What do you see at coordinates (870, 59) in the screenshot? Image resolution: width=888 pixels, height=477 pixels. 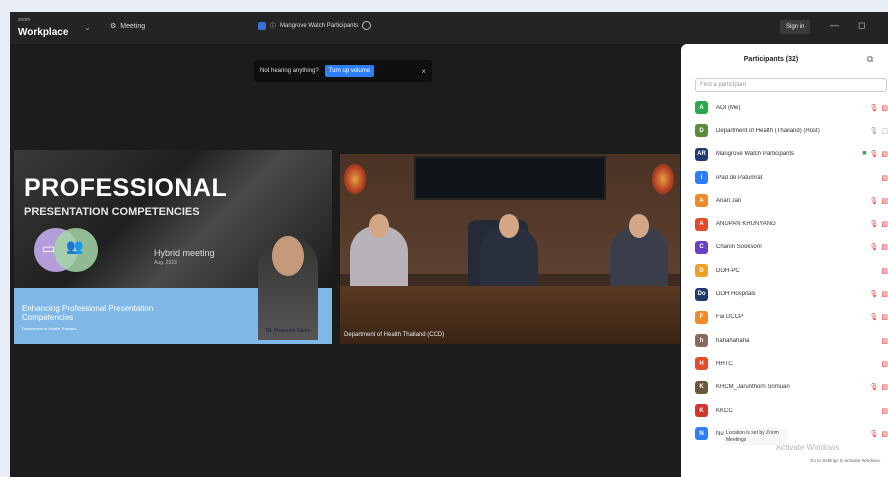 I see `popout-icon: ⧉` at bounding box center [870, 59].